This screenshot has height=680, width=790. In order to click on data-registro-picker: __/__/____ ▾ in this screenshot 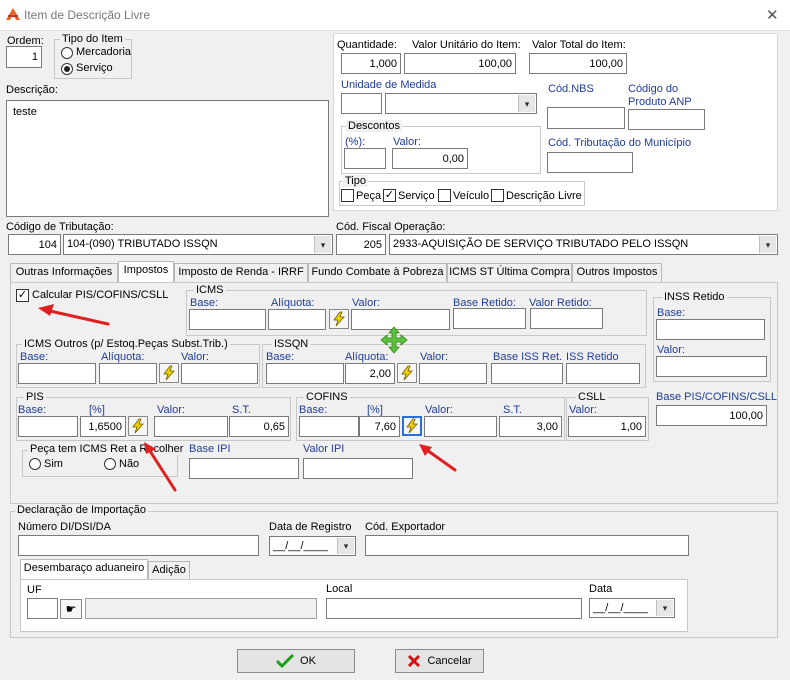, I will do `click(312, 546)`.